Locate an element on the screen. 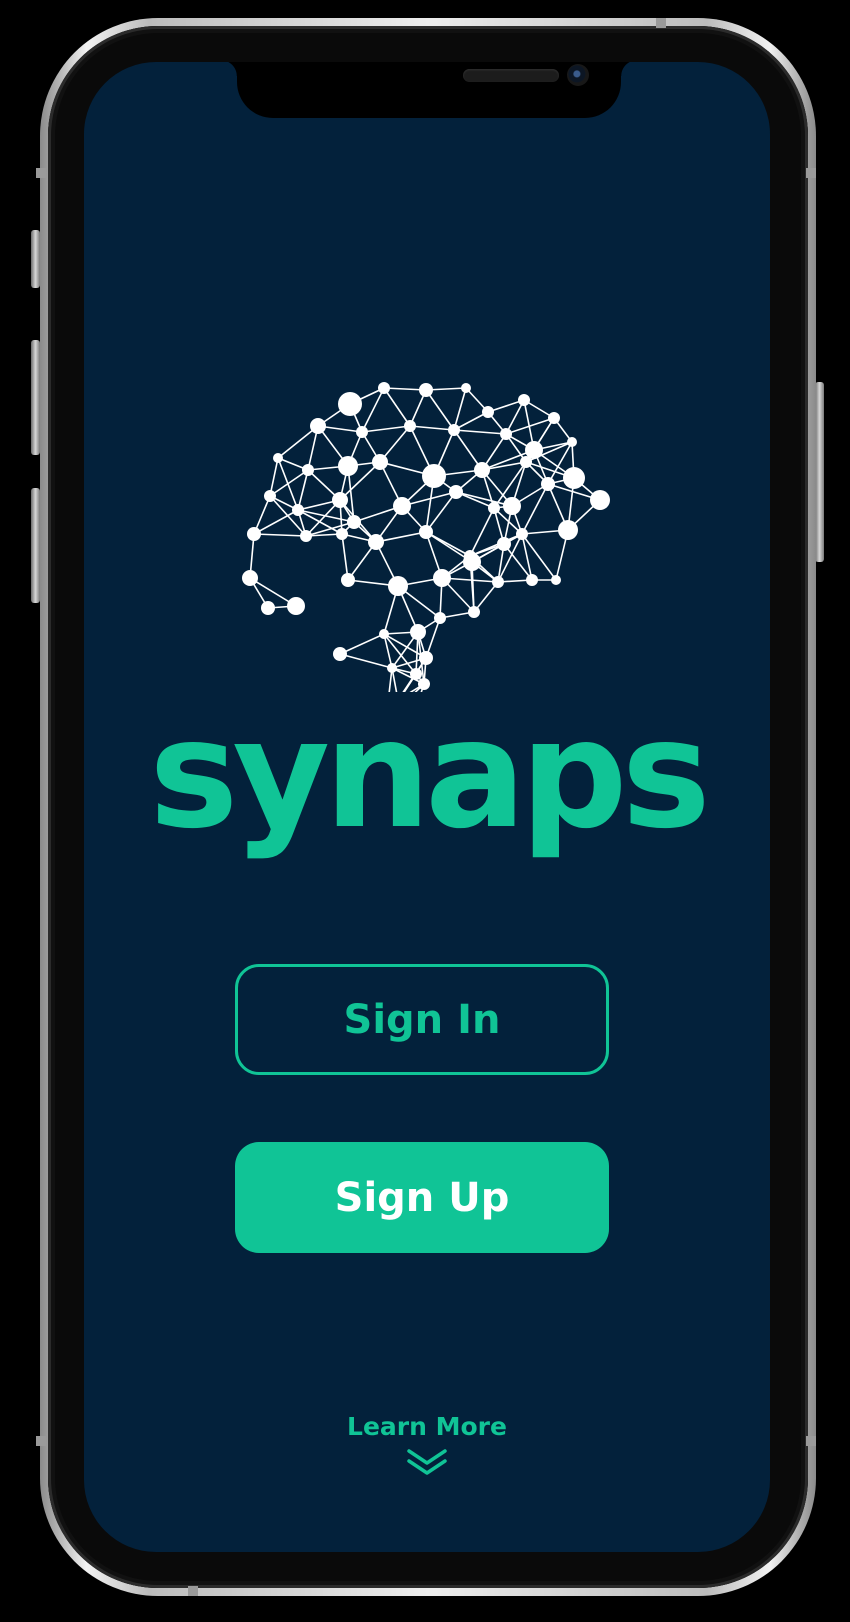 The width and height of the screenshot is (850, 1622). front-camera is located at coordinates (578, 75).